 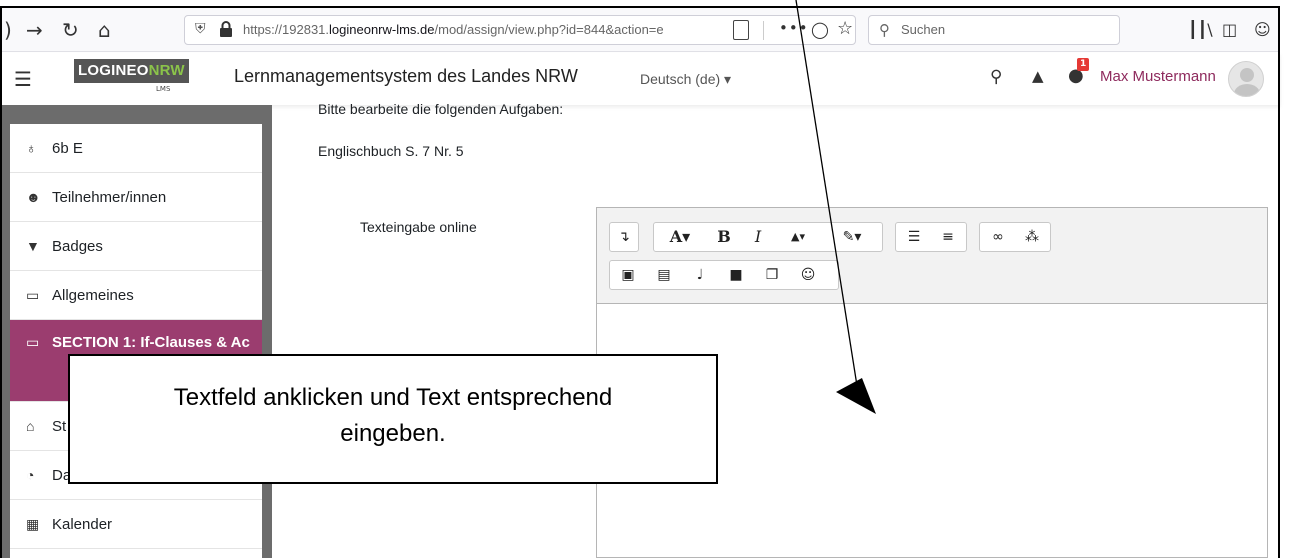 I want to click on callout-line-1: Textfeld anklicken und Text entsprechend, so click(x=393, y=397).